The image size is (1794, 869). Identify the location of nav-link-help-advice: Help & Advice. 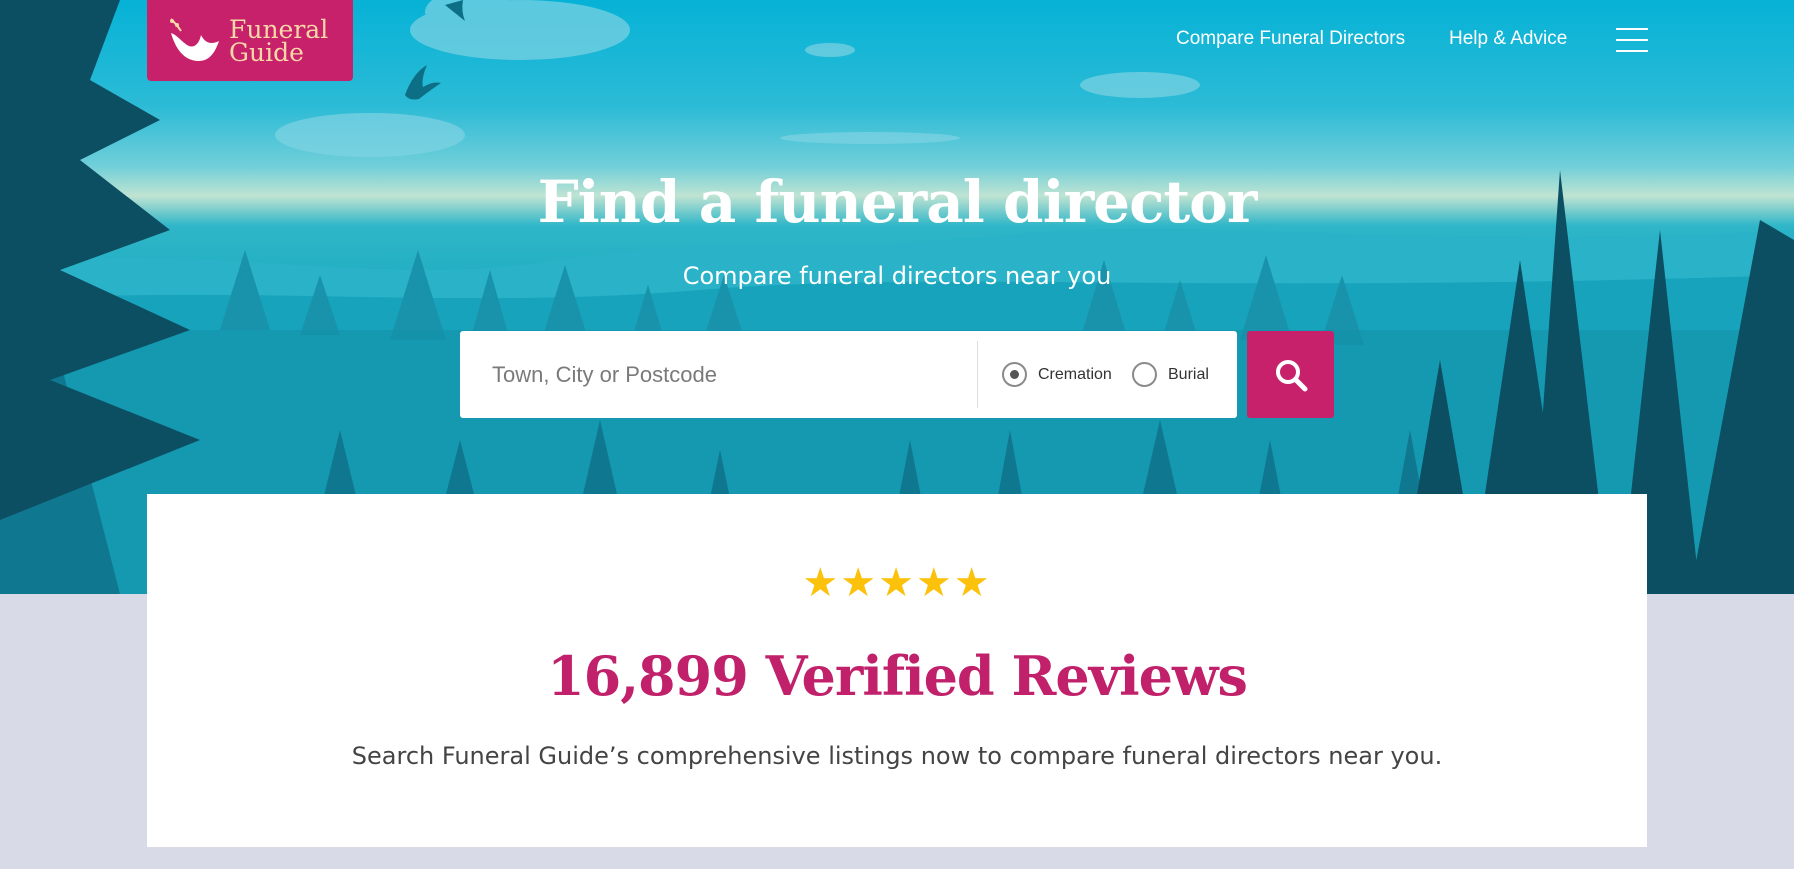
(1508, 39).